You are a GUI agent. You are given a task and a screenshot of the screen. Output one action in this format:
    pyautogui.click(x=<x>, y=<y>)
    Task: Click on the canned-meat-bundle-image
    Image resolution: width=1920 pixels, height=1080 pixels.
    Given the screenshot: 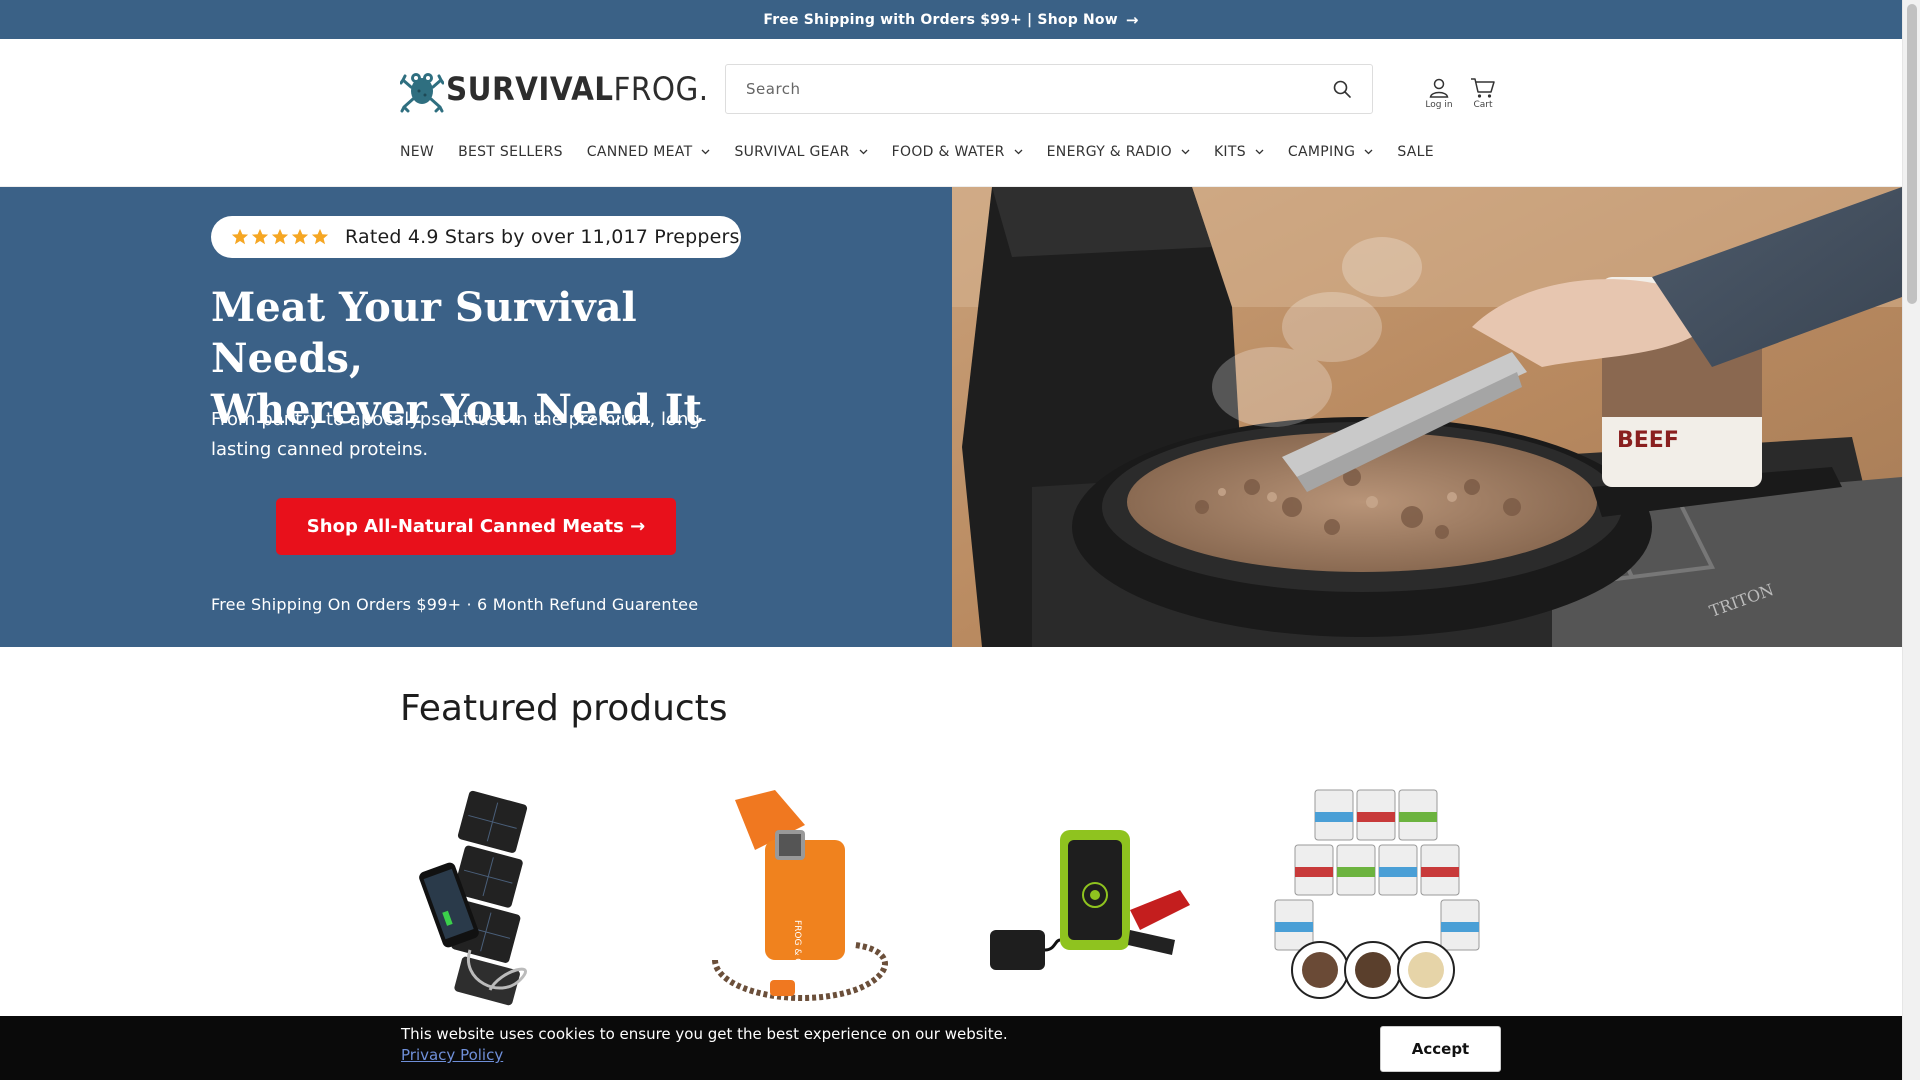 What is the action you would take?
    pyautogui.click(x=1377, y=894)
    